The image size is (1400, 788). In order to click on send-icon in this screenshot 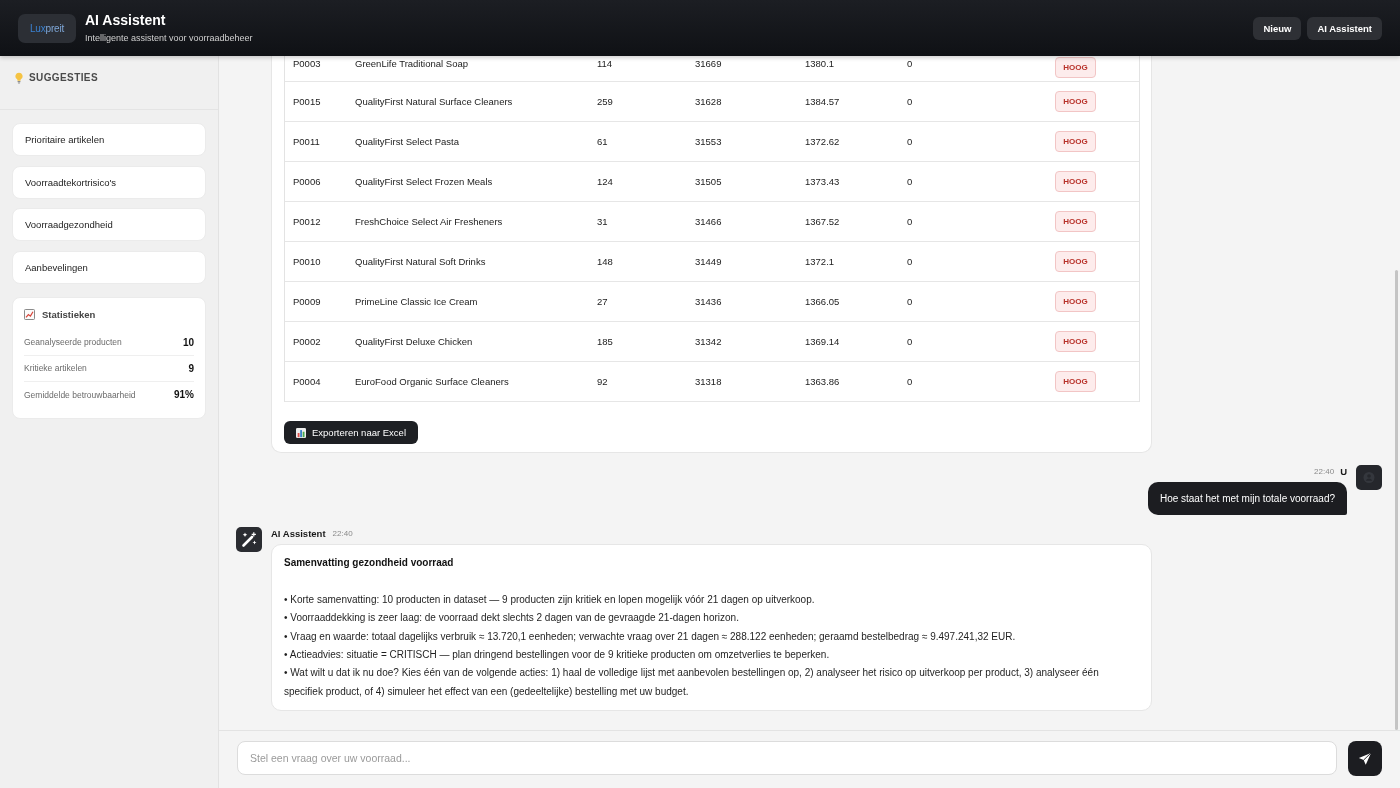, I will do `click(1365, 758)`.